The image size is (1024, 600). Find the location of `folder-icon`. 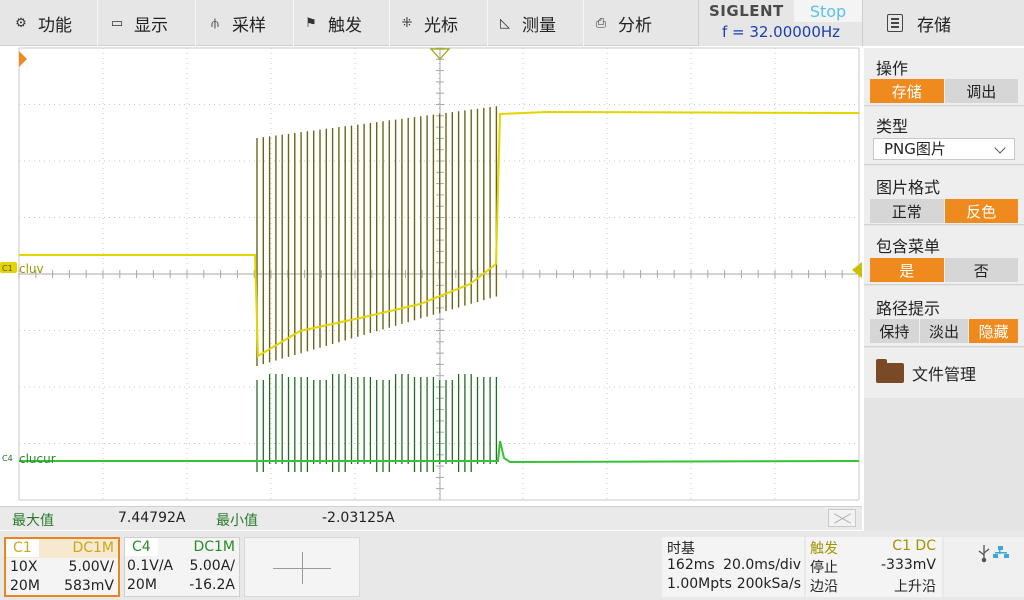

folder-icon is located at coordinates (890, 371).